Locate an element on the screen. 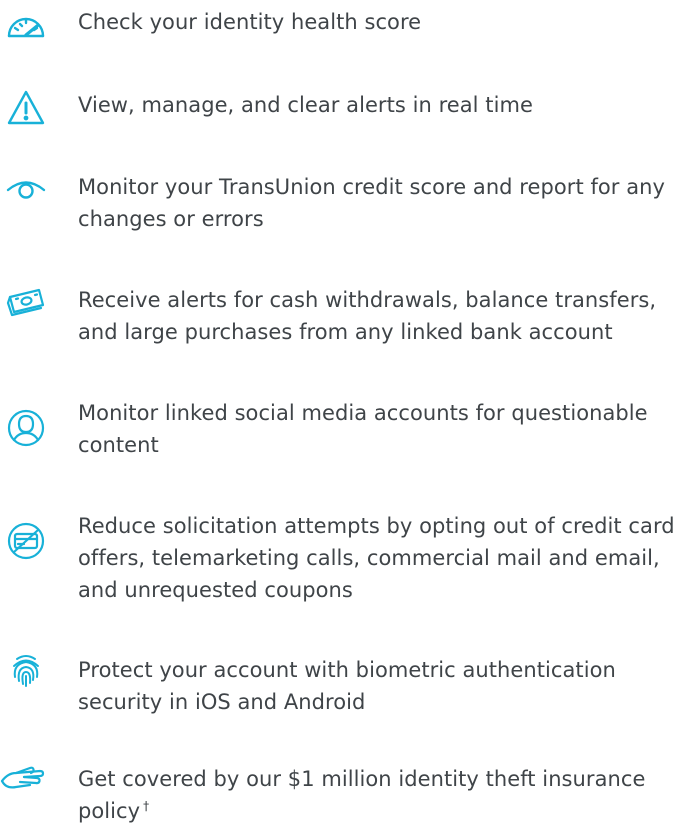  warning-icon is located at coordinates (26, 108).